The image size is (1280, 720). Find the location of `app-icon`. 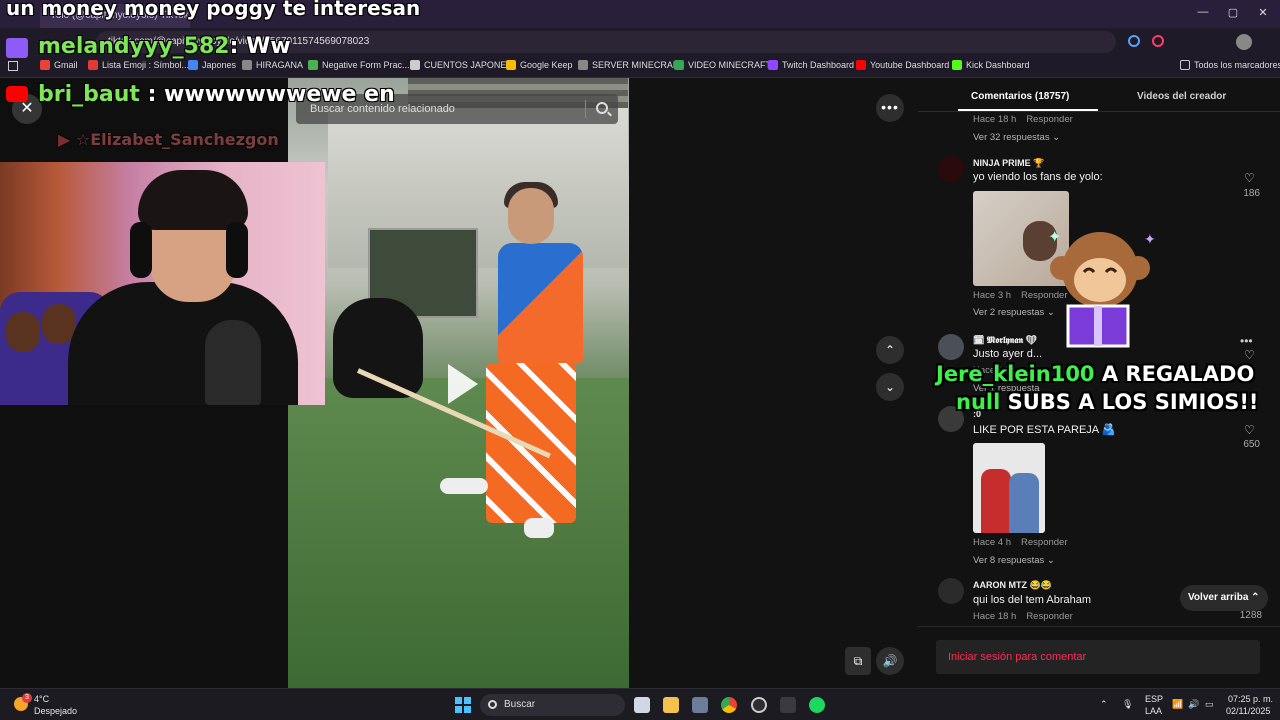

app-icon is located at coordinates (759, 705).